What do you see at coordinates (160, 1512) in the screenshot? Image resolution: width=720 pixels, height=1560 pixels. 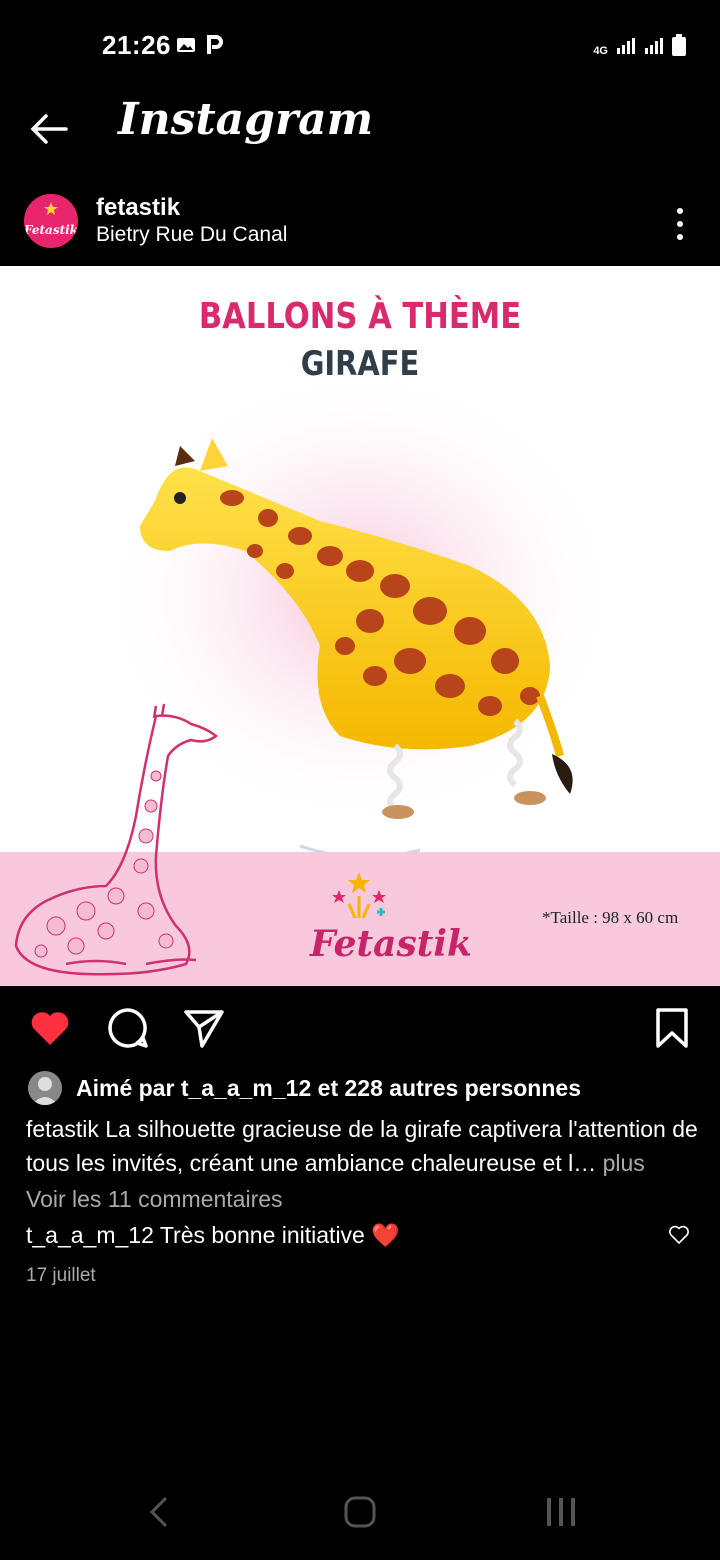 I see `nav-back-icon` at bounding box center [160, 1512].